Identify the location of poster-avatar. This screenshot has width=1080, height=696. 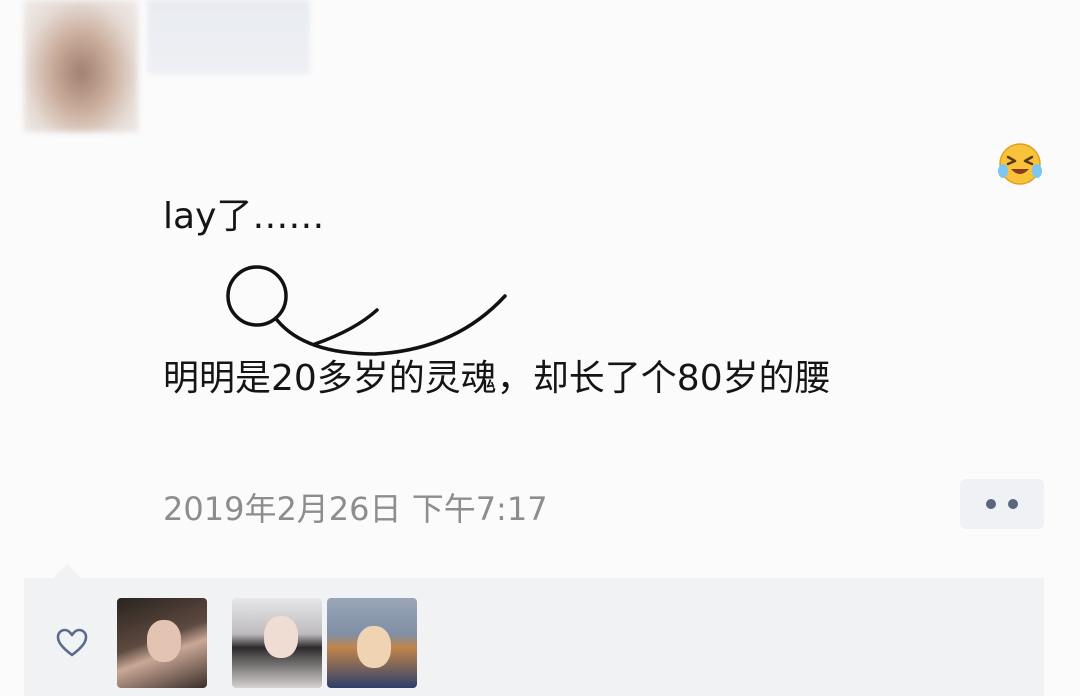
(81, 66).